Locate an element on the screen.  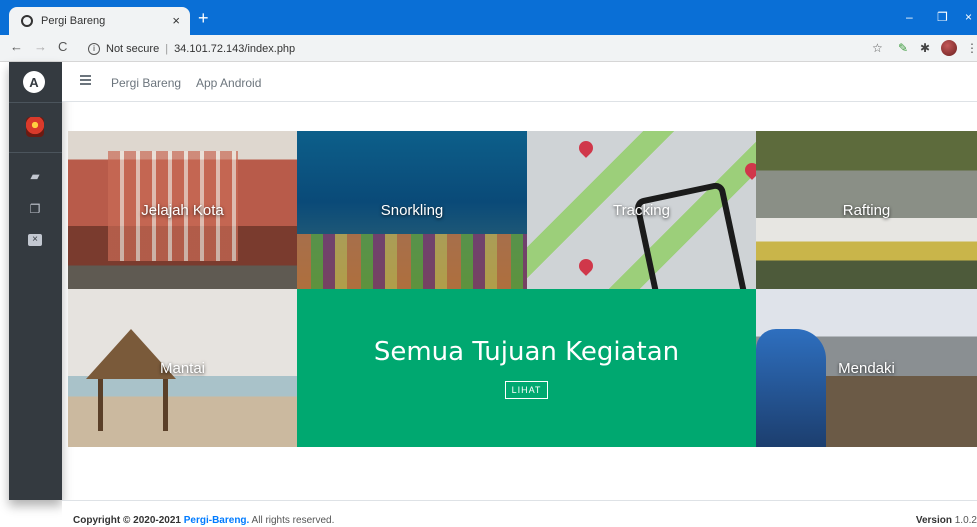
copy-icon: ❐ is located at coordinates (35, 209).